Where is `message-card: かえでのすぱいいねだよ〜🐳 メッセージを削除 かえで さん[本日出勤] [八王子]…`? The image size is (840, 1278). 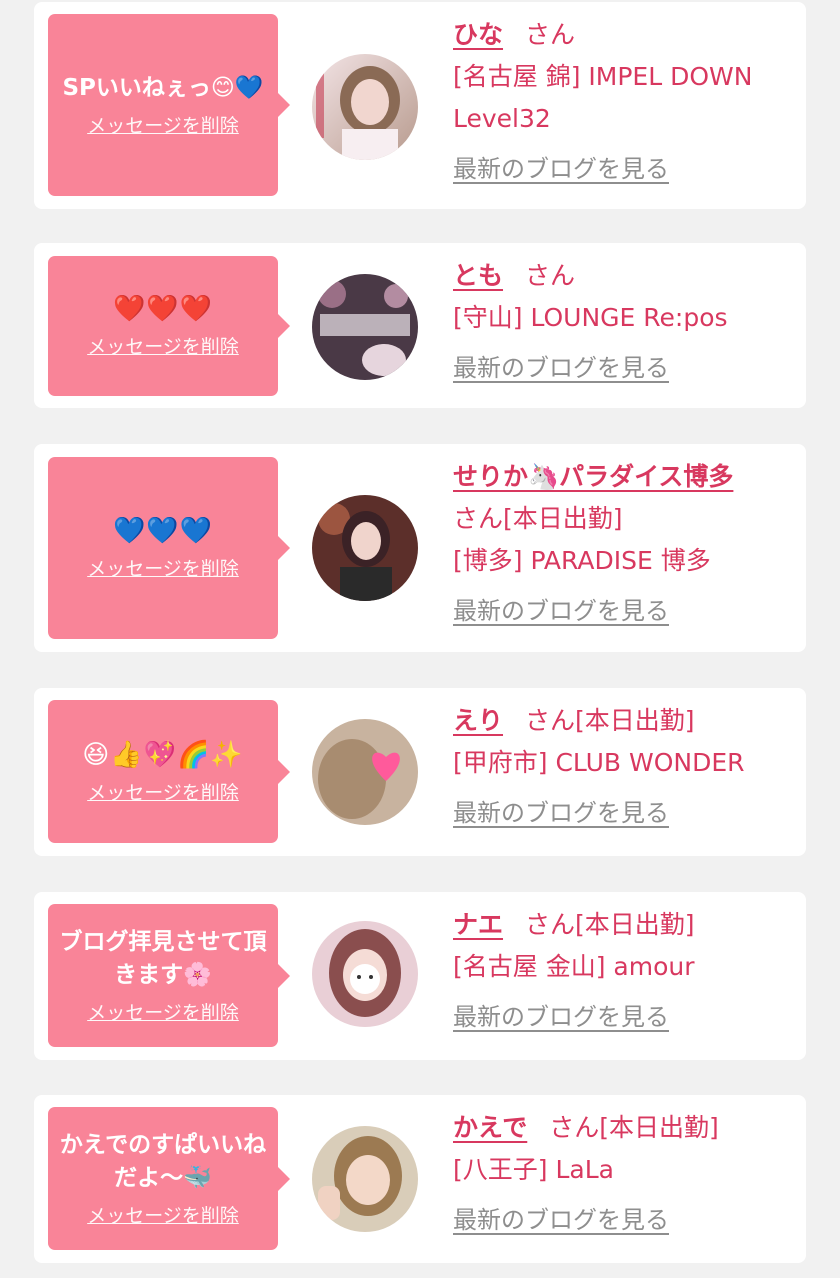
message-card: かえでのすぱいいねだよ〜🐳 メッセージを削除 かえで さん[本日出勤] [八王子]… is located at coordinates (420, 1179).